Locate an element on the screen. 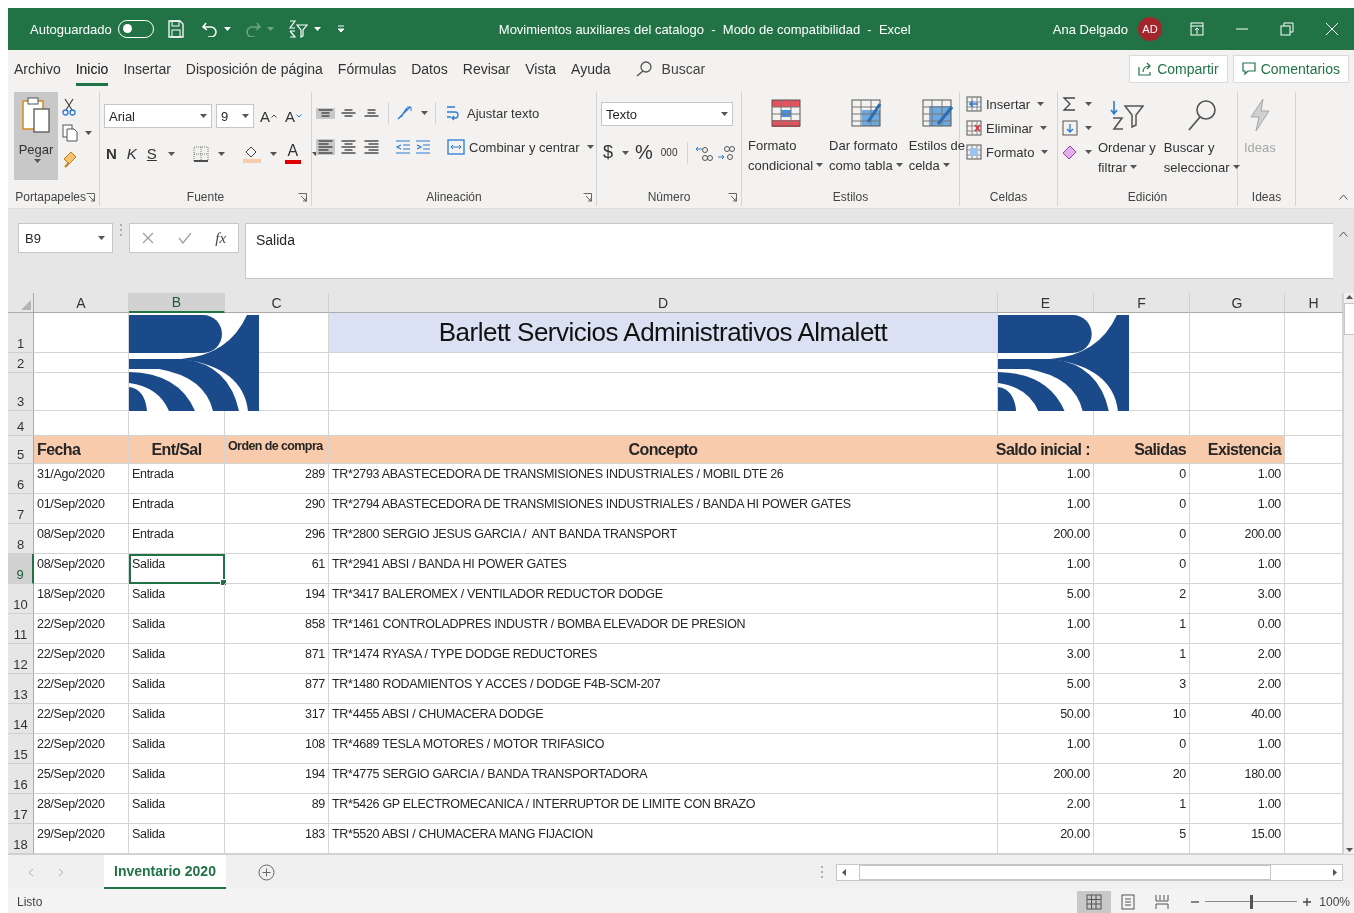 The width and height of the screenshot is (1354, 913). table-cell: TR*5426 GP ELECTROMECANICA / INTERRUPTOR DE LIMITE CON BRAZO is located at coordinates (663, 809).